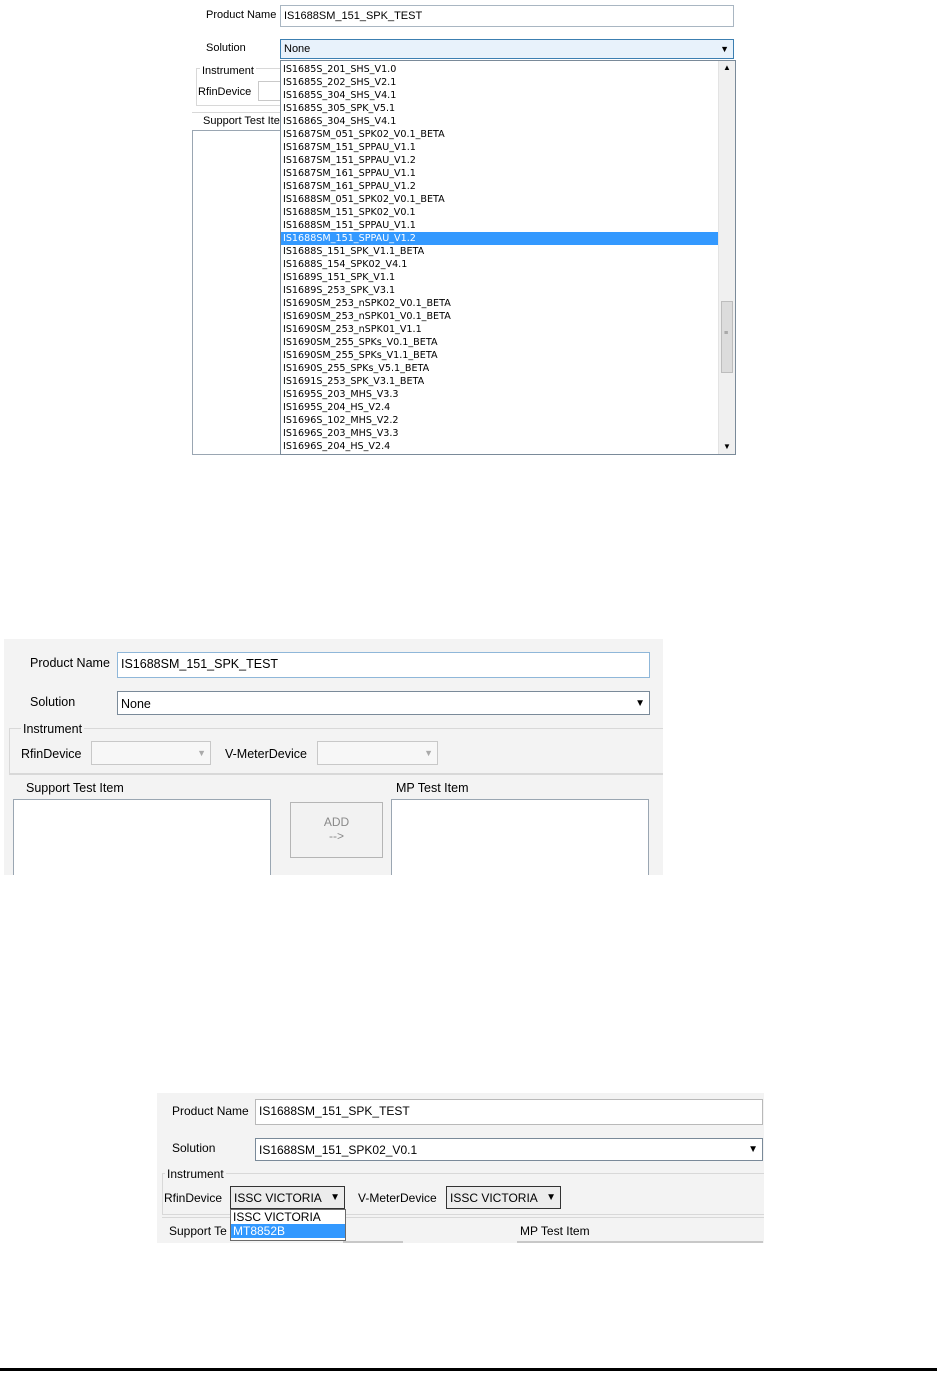 This screenshot has width=937, height=1382. What do you see at coordinates (499, 147) in the screenshot?
I see `solution-option: IS1687SM_151_SPPAU_V1.1` at bounding box center [499, 147].